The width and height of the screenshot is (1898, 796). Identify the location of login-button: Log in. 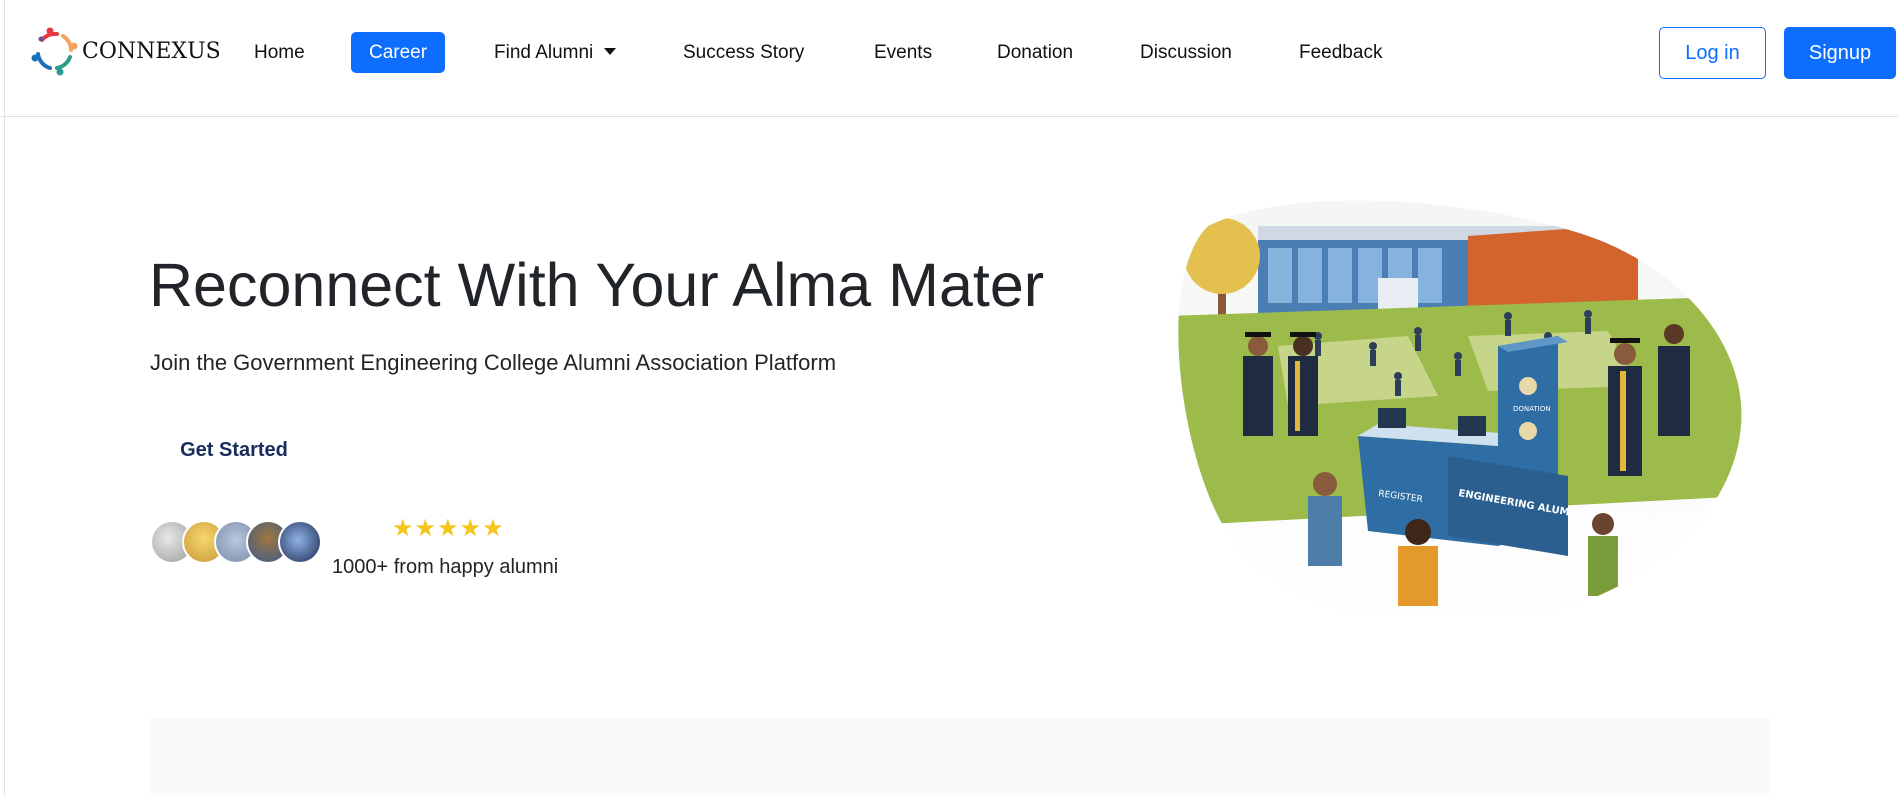
(1712, 53).